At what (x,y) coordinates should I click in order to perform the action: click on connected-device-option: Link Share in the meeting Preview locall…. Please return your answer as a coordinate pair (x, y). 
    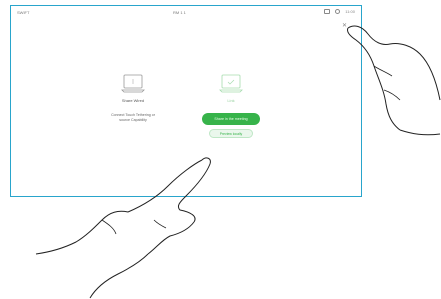
    Looking at the image, I should click on (231, 106).